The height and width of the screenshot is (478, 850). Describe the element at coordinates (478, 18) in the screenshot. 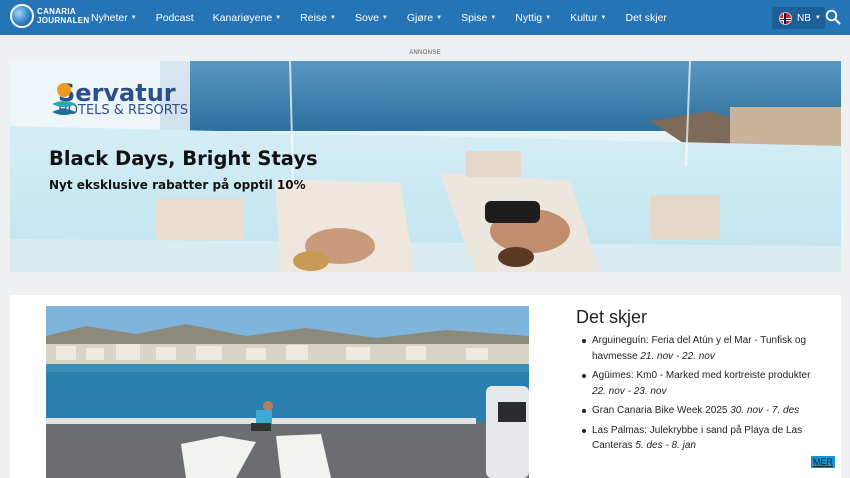

I see `nav-item-spise: Spise ▼` at that location.